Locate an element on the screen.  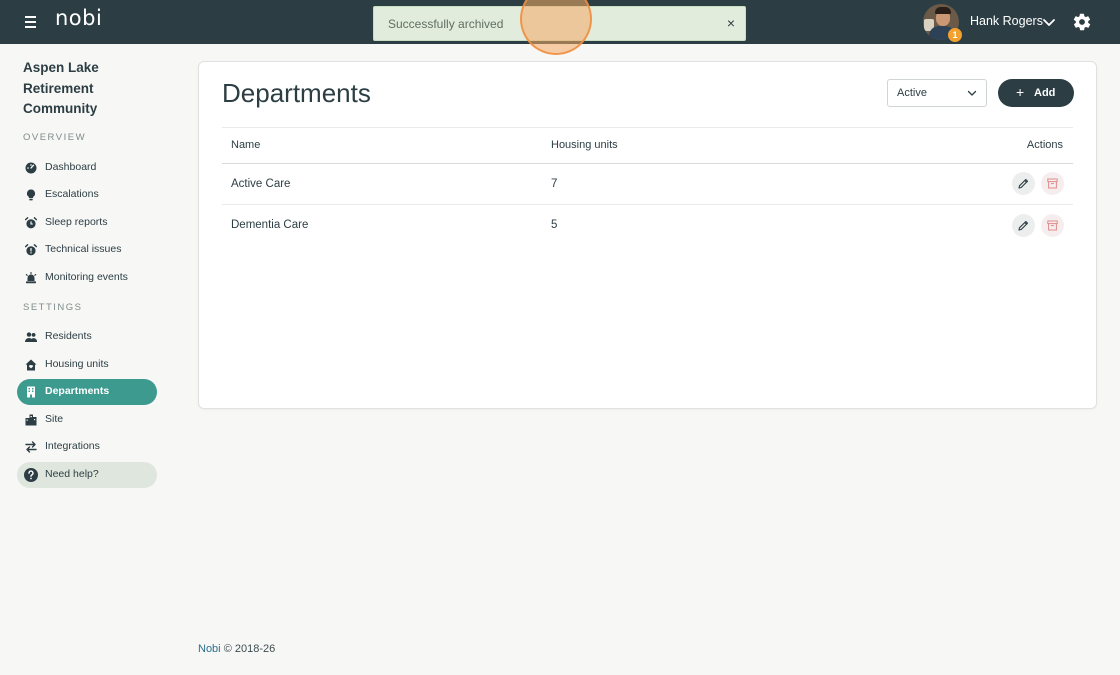
sidebar-item-residents: Residents is located at coordinates (87, 337).